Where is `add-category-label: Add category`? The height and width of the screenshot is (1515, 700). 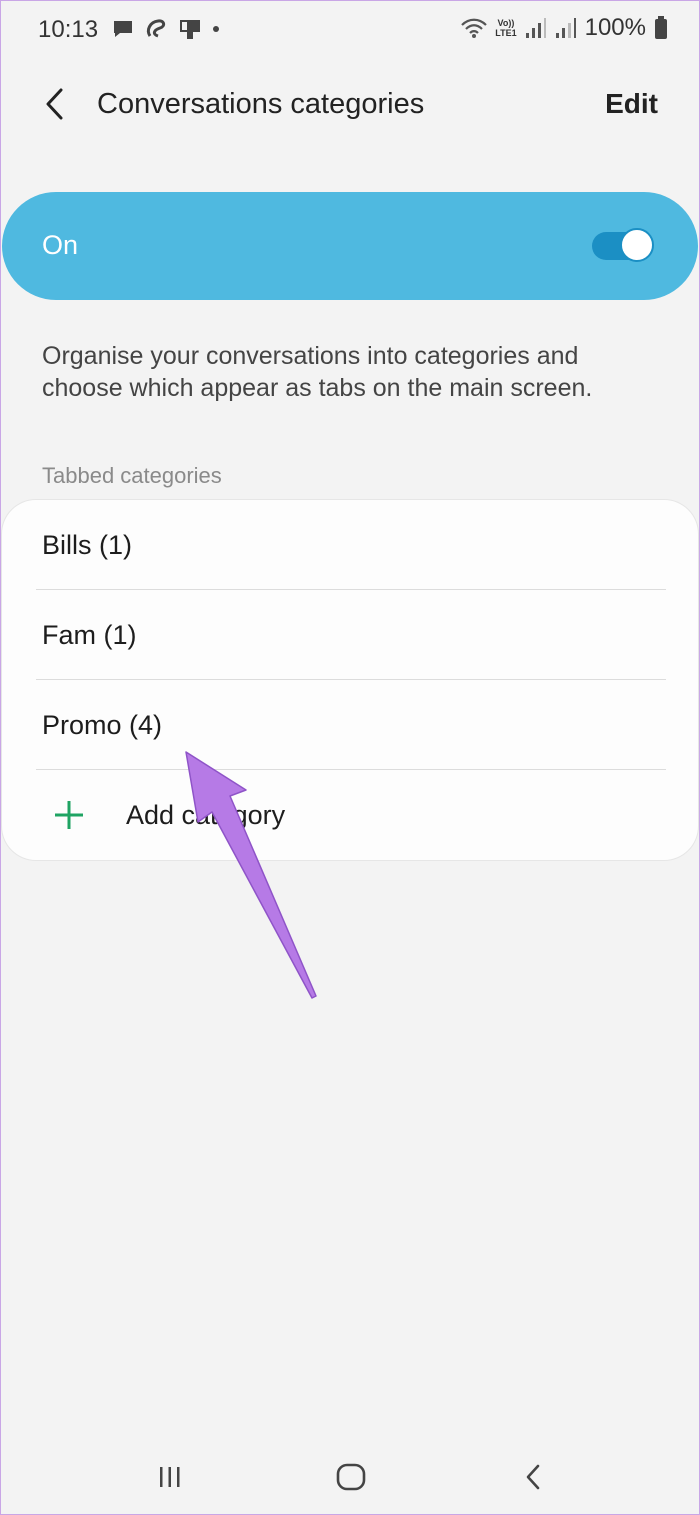 add-category-label: Add category is located at coordinates (206, 815).